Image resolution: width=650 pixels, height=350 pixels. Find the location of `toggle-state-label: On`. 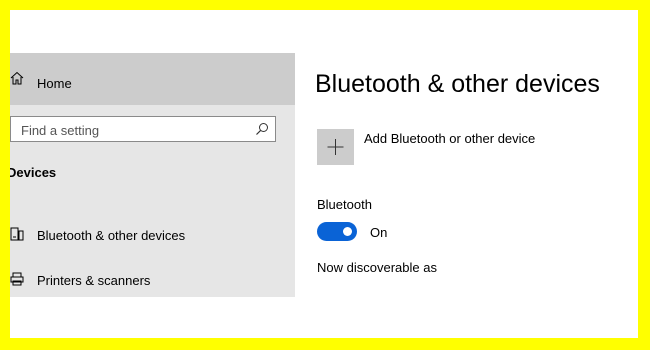

toggle-state-label: On is located at coordinates (379, 232).